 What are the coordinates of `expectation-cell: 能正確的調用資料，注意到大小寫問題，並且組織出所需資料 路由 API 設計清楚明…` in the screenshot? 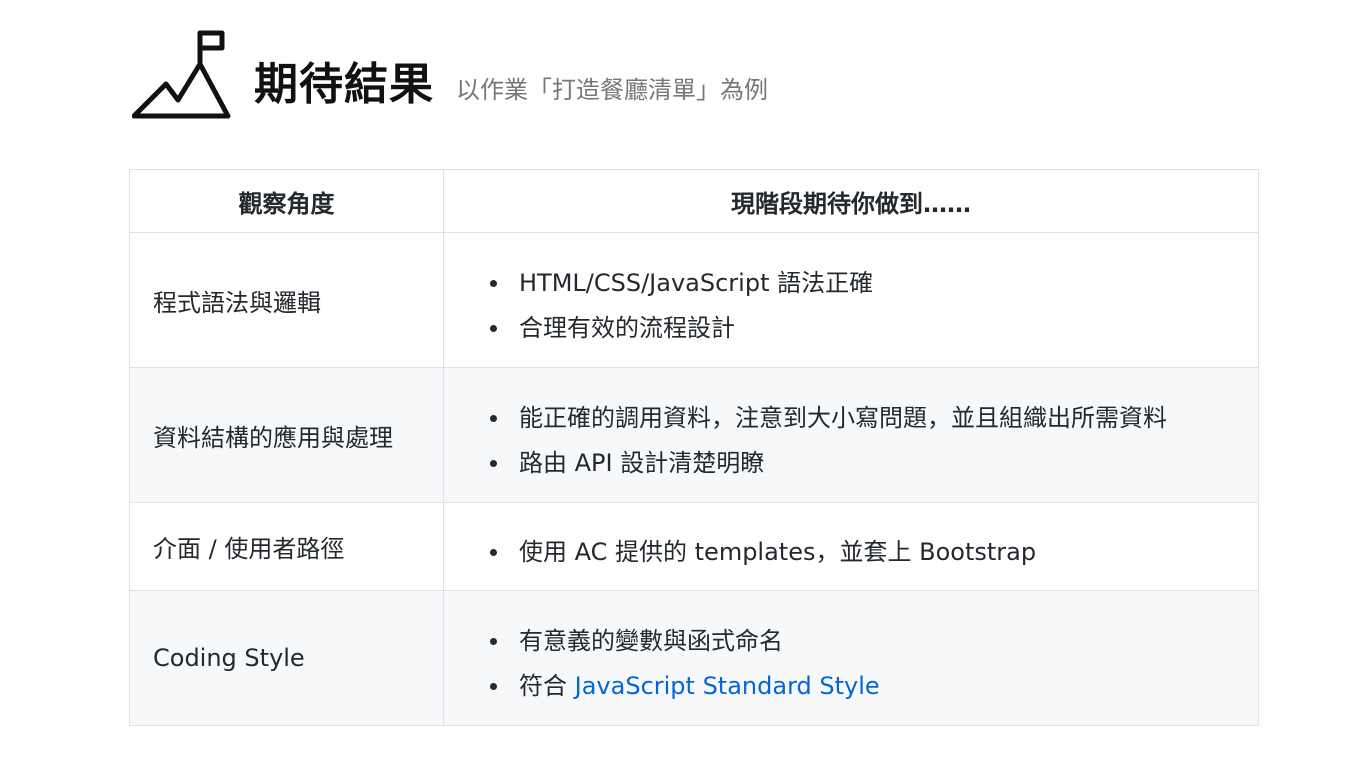 It's located at (851, 435).